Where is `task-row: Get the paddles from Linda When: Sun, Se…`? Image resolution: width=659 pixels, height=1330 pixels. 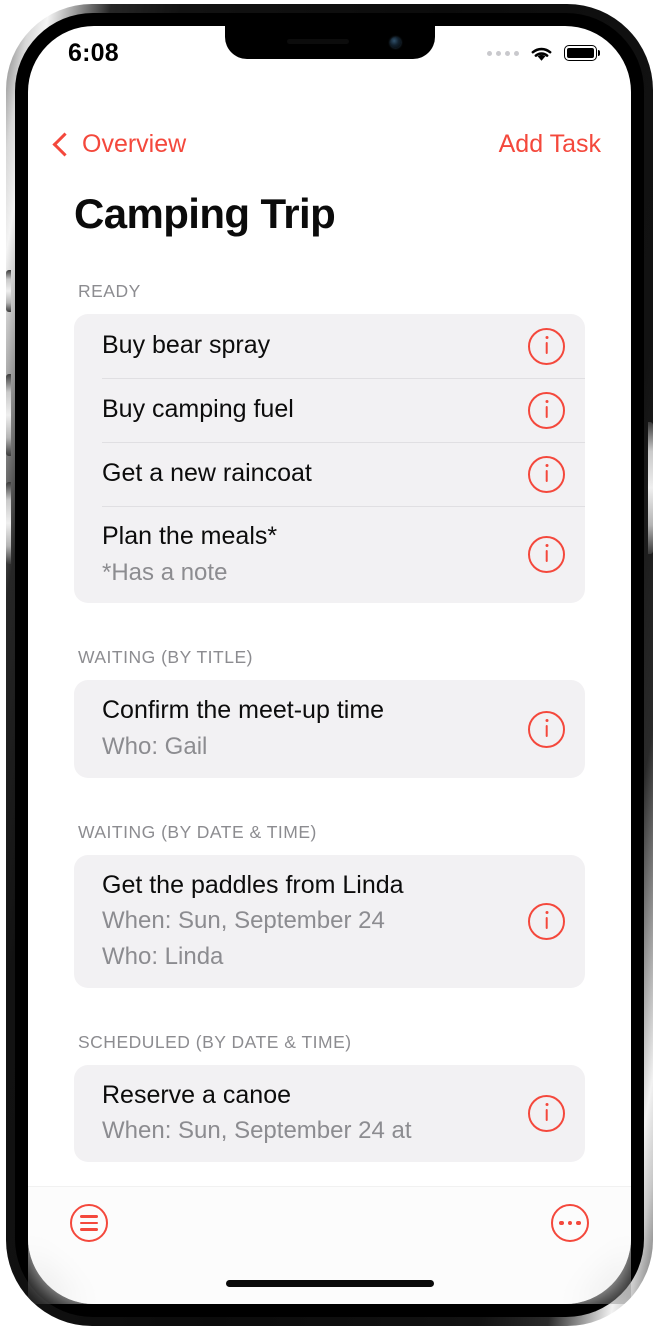
task-row: Get the paddles from Linda When: Sun, Se… is located at coordinates (329, 921).